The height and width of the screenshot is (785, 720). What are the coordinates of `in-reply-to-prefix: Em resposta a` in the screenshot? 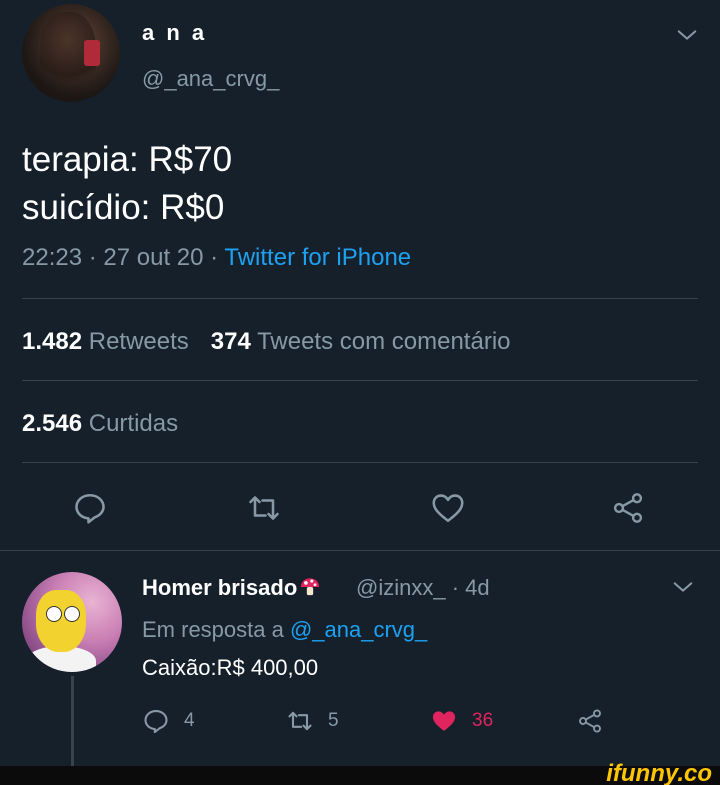 It's located at (213, 629).